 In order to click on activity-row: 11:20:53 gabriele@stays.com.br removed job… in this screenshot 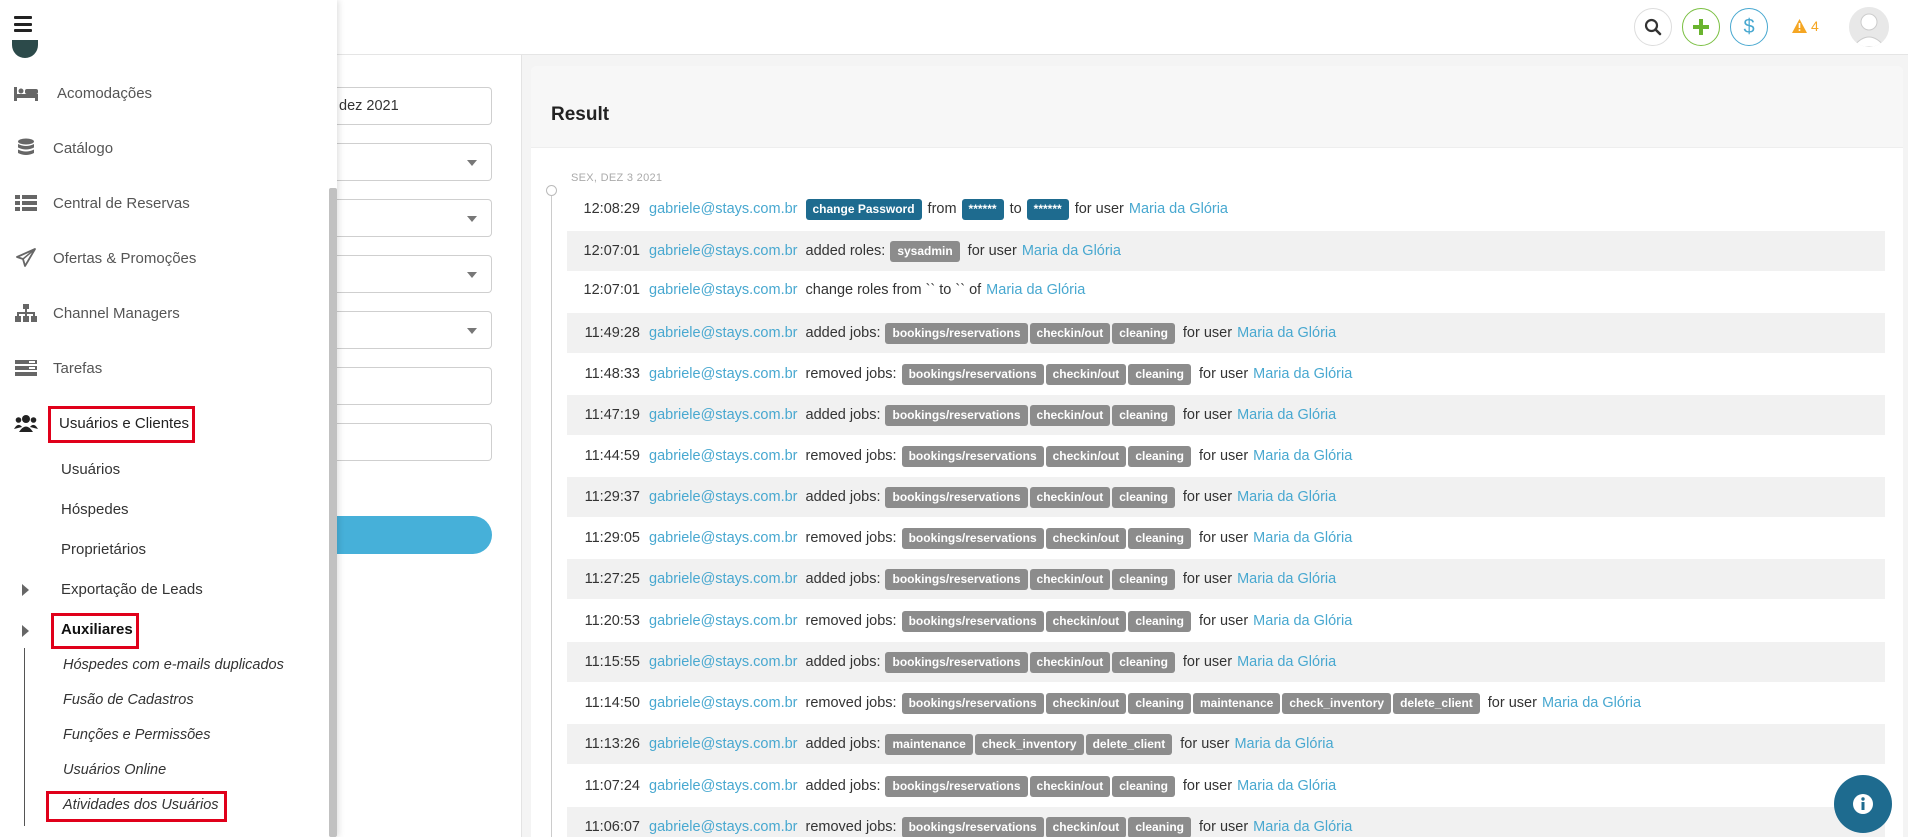, I will do `click(1226, 621)`.